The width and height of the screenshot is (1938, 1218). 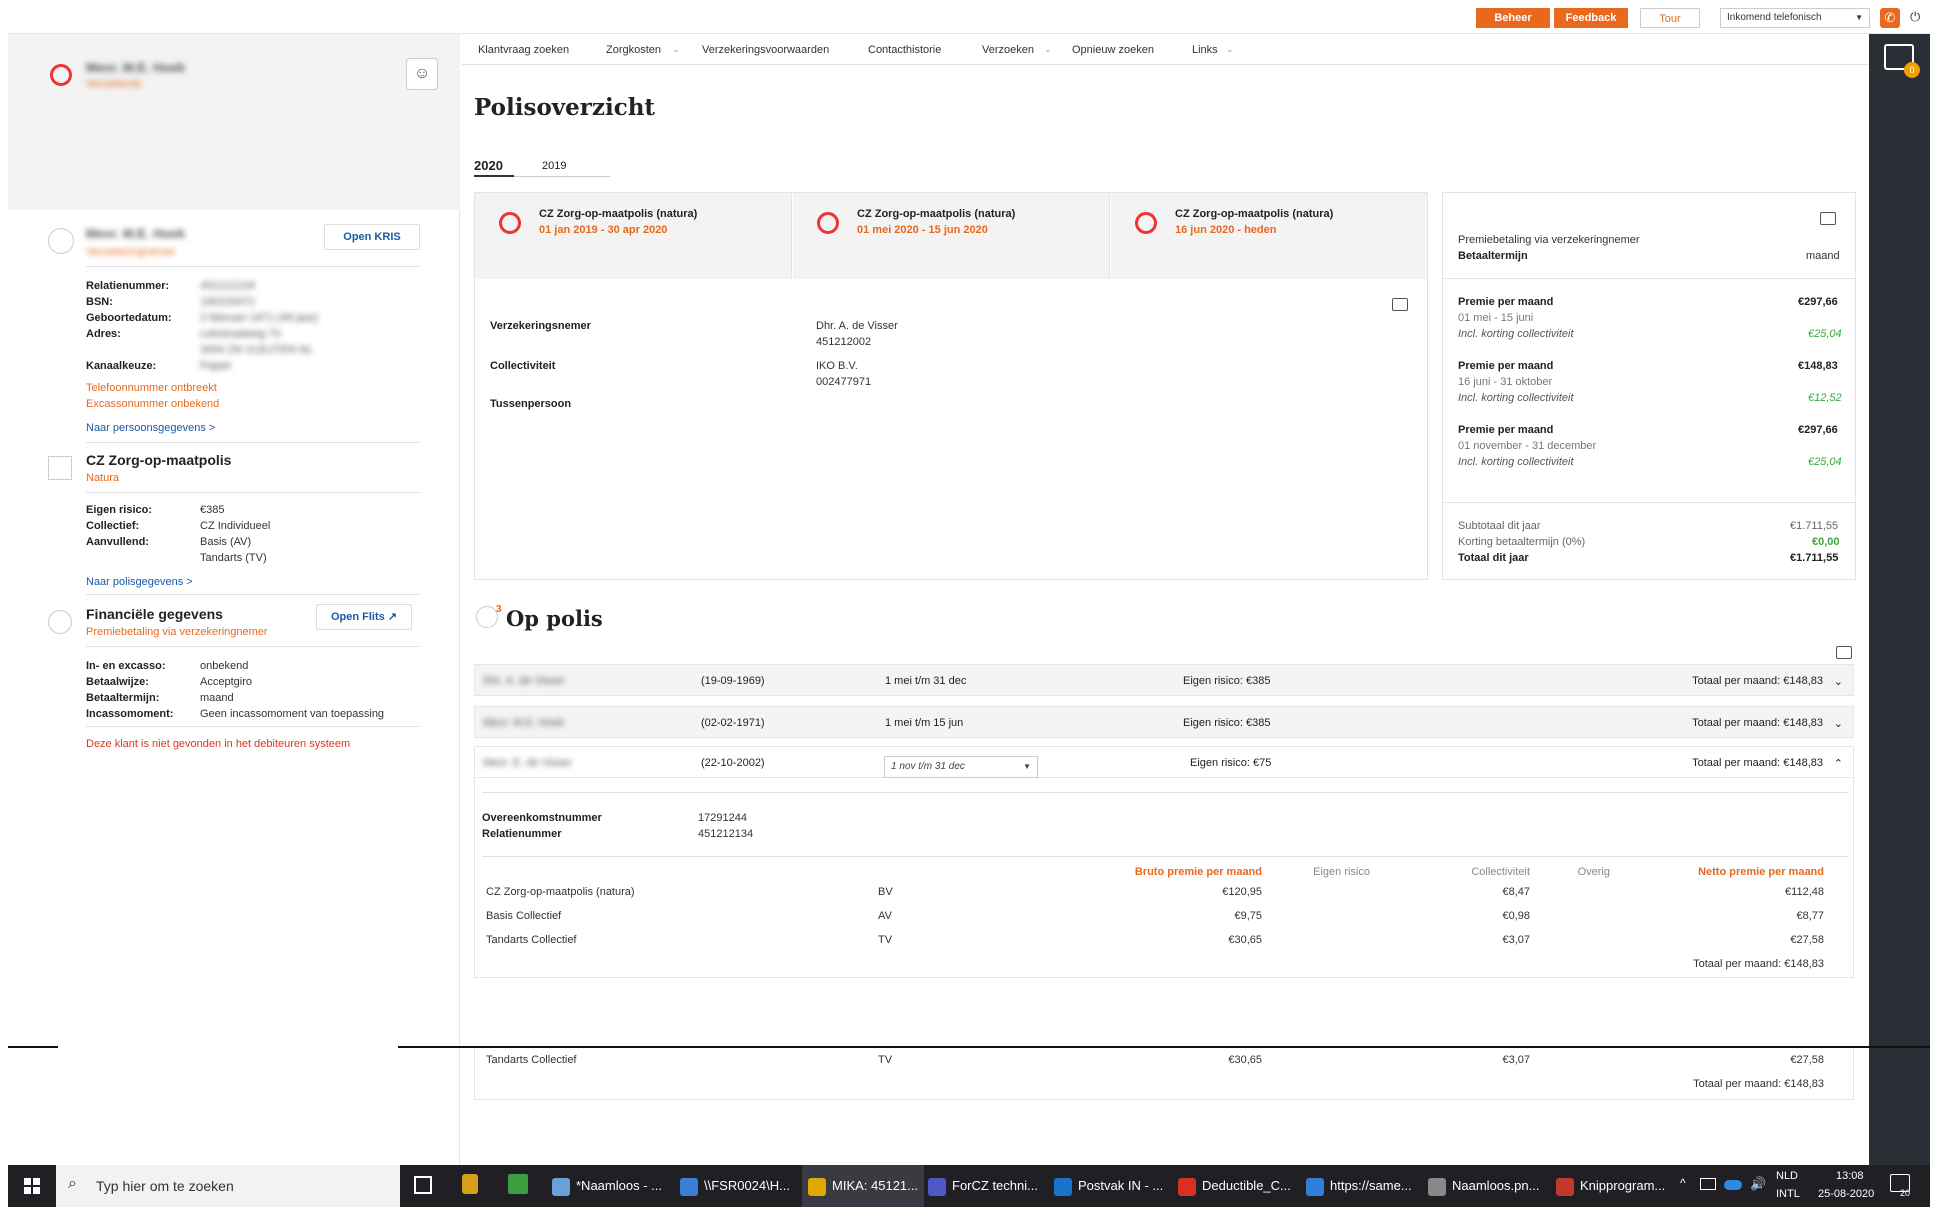 I want to click on tray-chevron-icon: ^, so click(x=1683, y=1183).